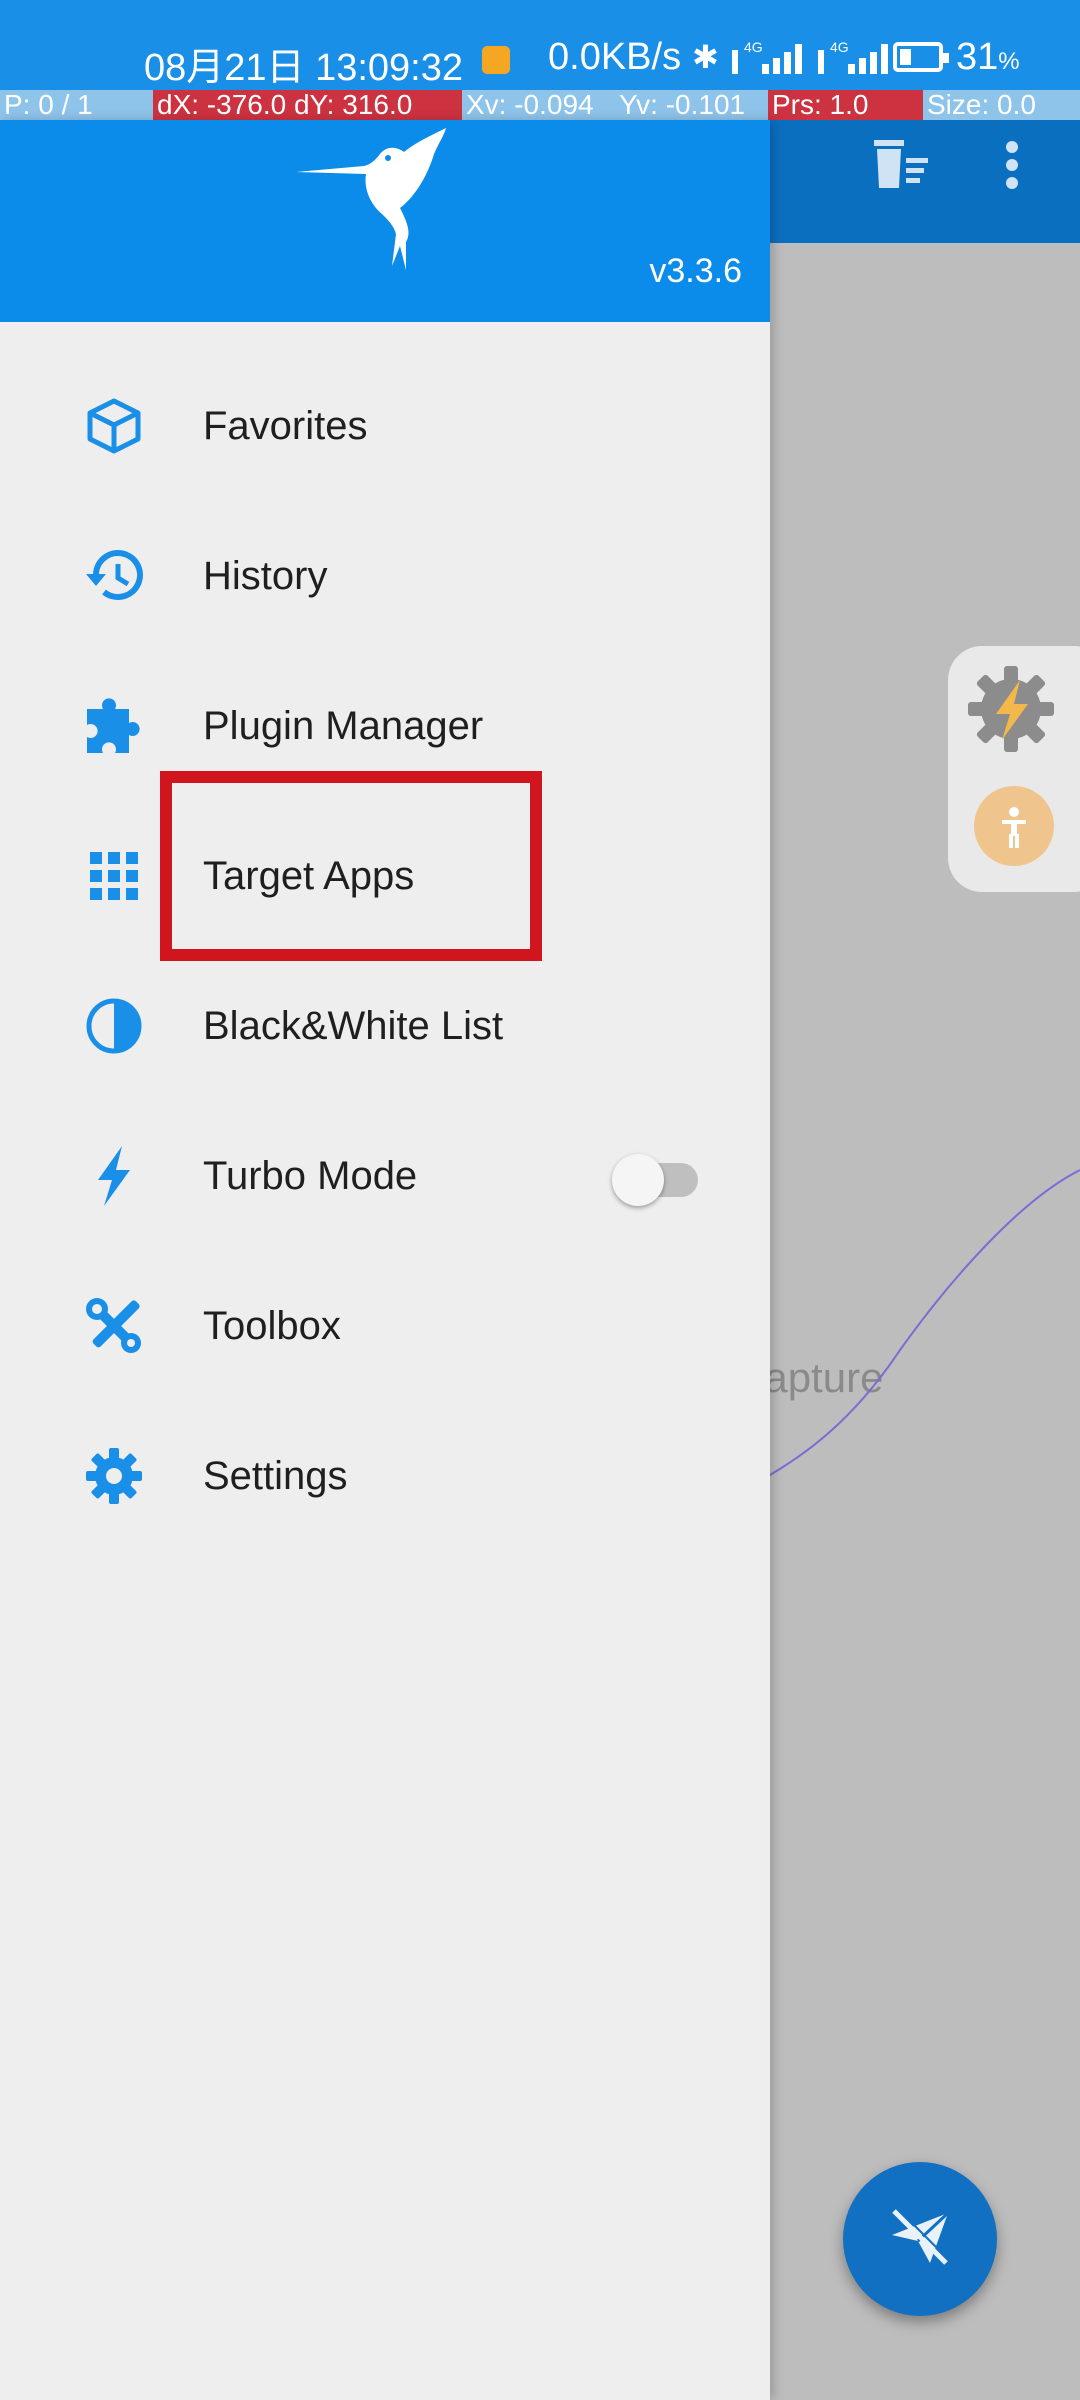 This screenshot has height=2400, width=1080. What do you see at coordinates (351, 866) in the screenshot?
I see `highlight-box` at bounding box center [351, 866].